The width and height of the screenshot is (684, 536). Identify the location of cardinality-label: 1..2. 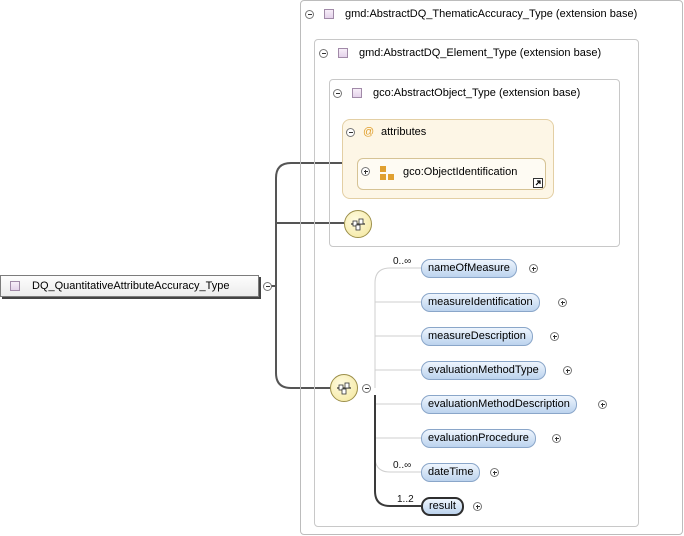
(405, 499).